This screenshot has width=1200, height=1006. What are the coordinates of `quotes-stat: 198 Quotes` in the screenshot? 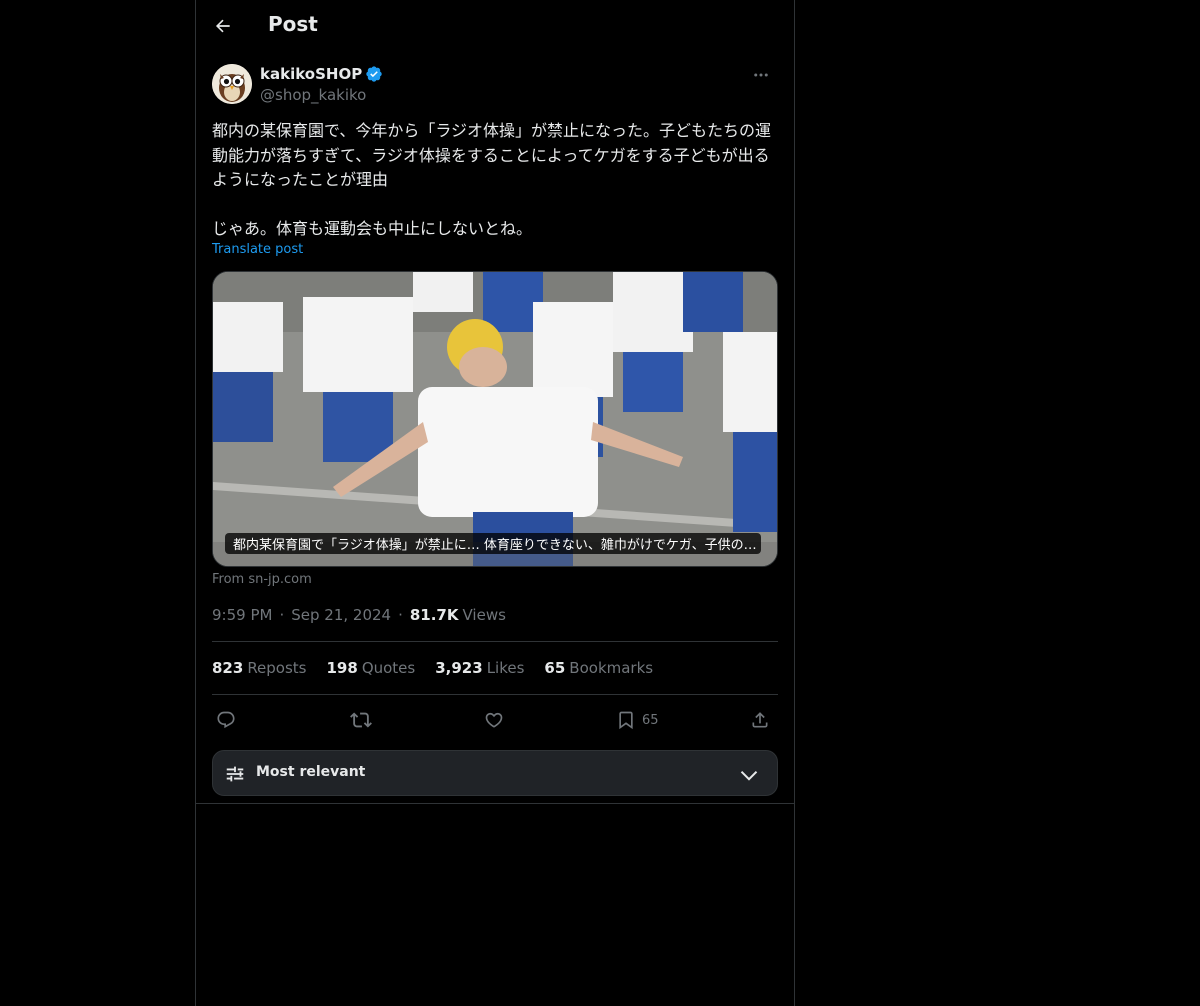 It's located at (371, 668).